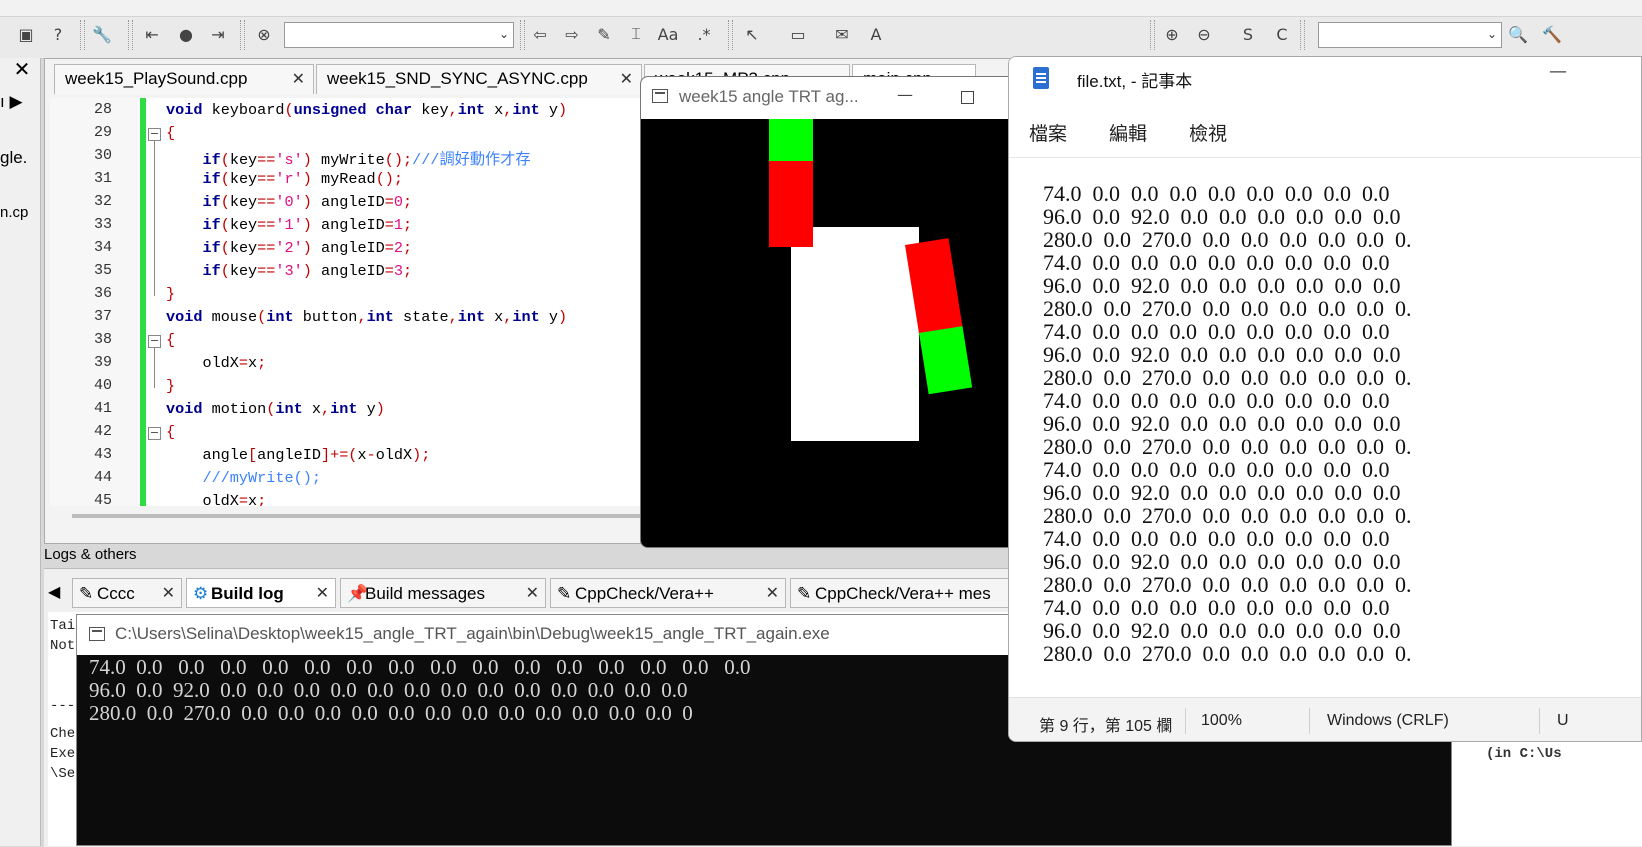 This screenshot has height=847, width=1642. Describe the element at coordinates (289, 225) in the screenshot. I see `code-line: if(key=='1') angleID=1;` at that location.